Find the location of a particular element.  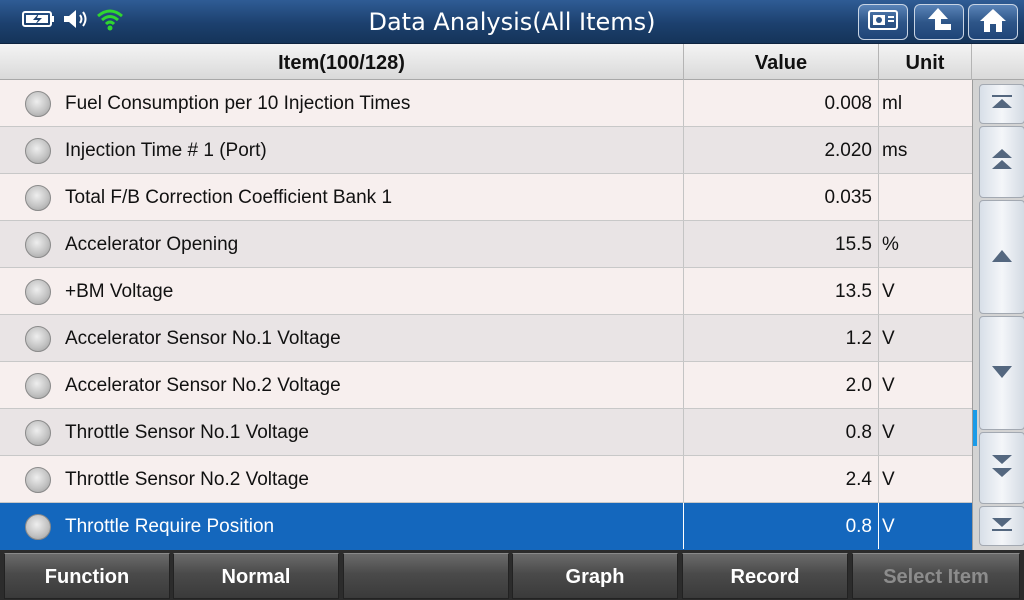

table-row: Injection Time # 1 (Port) 2.020 ms is located at coordinates (486, 150).